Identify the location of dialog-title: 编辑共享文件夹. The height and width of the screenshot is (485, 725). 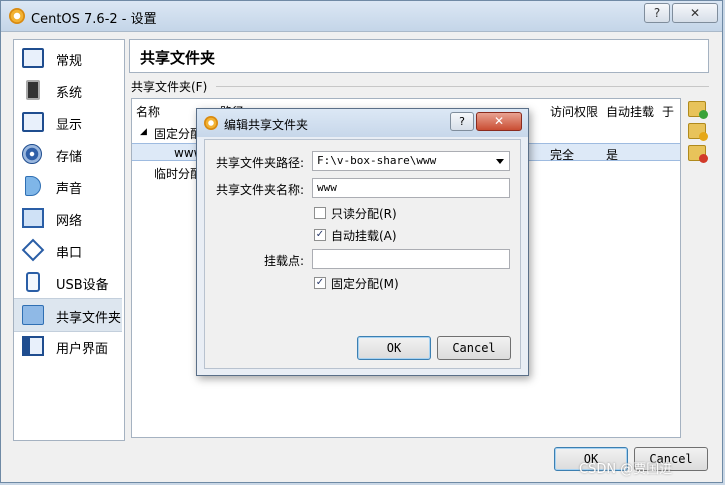
(266, 125).